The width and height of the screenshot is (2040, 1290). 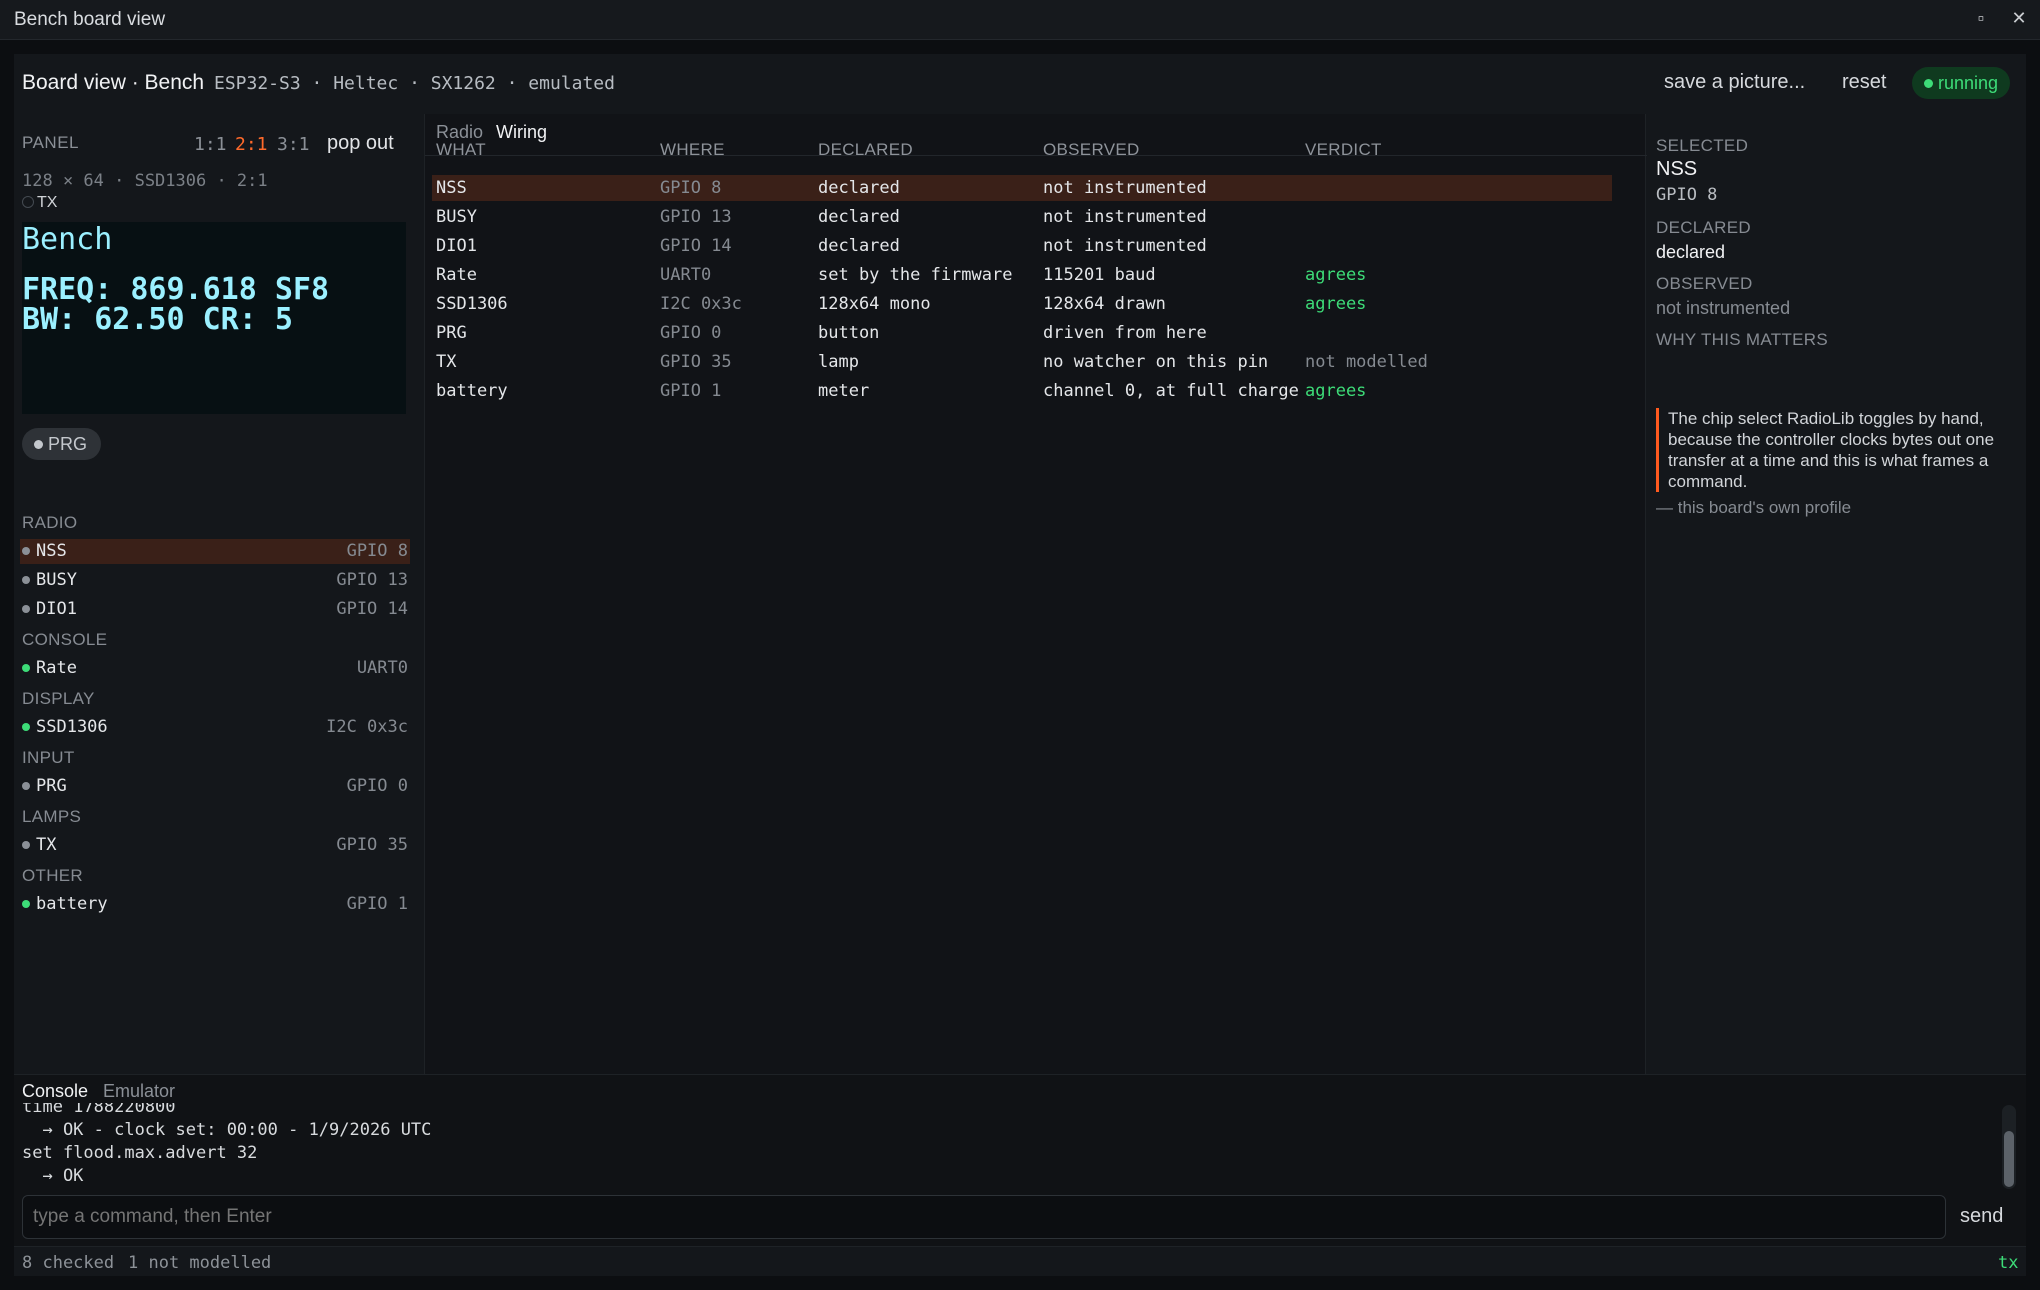 What do you see at coordinates (844, 391) in the screenshot?
I see `cell-declared: meter` at bounding box center [844, 391].